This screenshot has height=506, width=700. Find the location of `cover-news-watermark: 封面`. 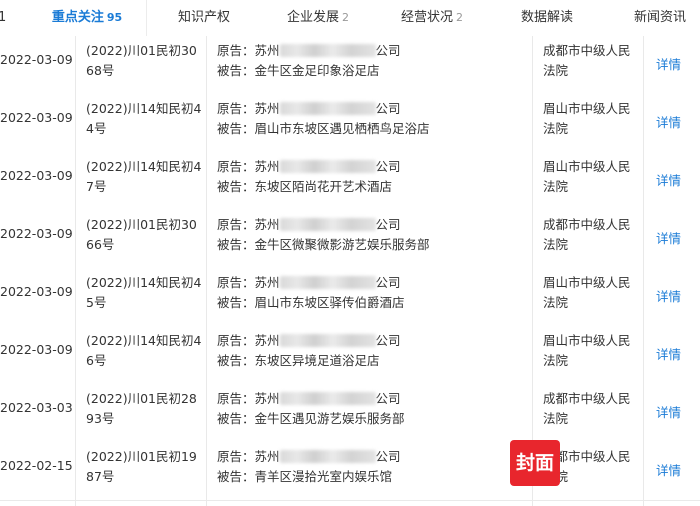

cover-news-watermark: 封面 is located at coordinates (535, 463).